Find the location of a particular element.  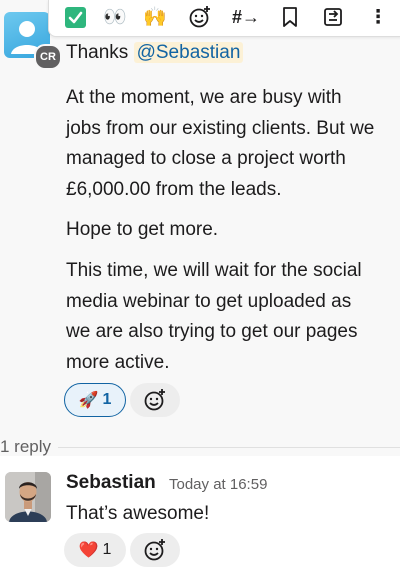

more-actions-button: ⋮ is located at coordinates (378, 17).